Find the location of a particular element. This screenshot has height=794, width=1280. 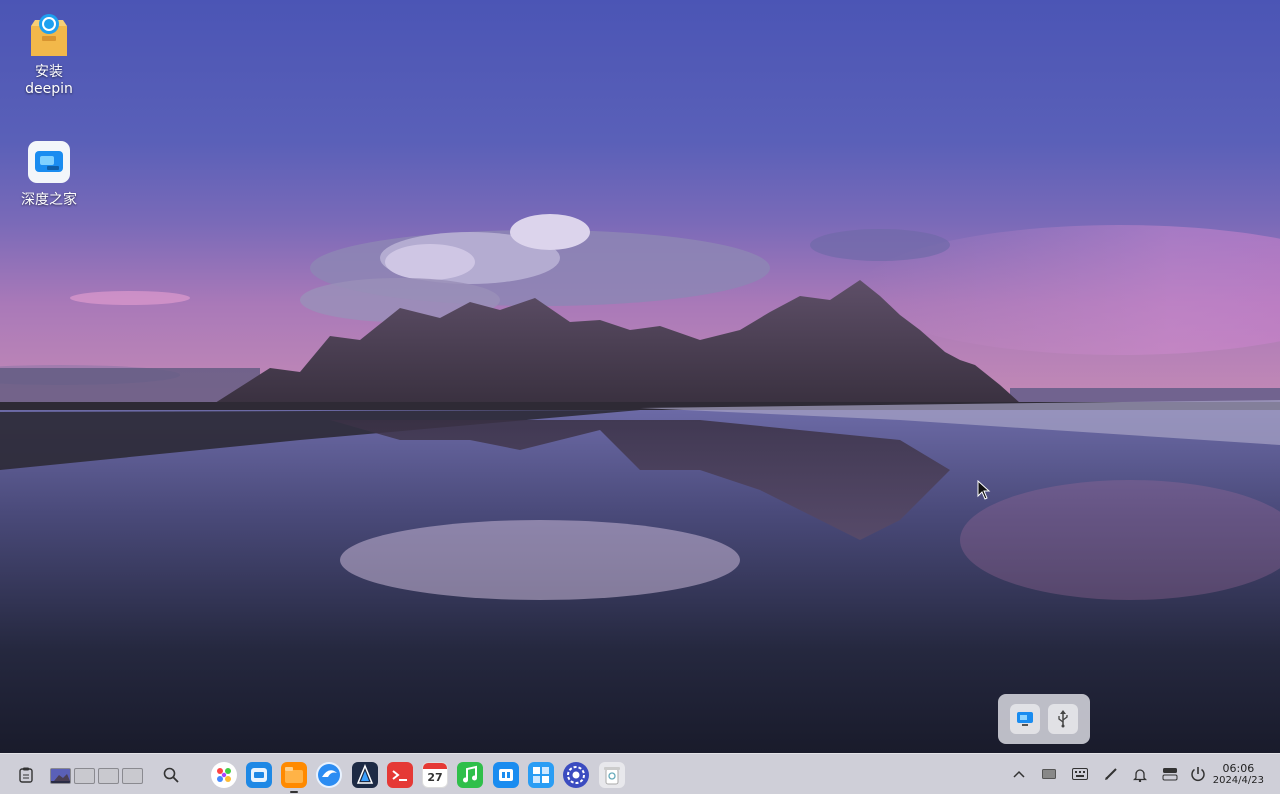

keyboard-icon is located at coordinates (1080, 774).